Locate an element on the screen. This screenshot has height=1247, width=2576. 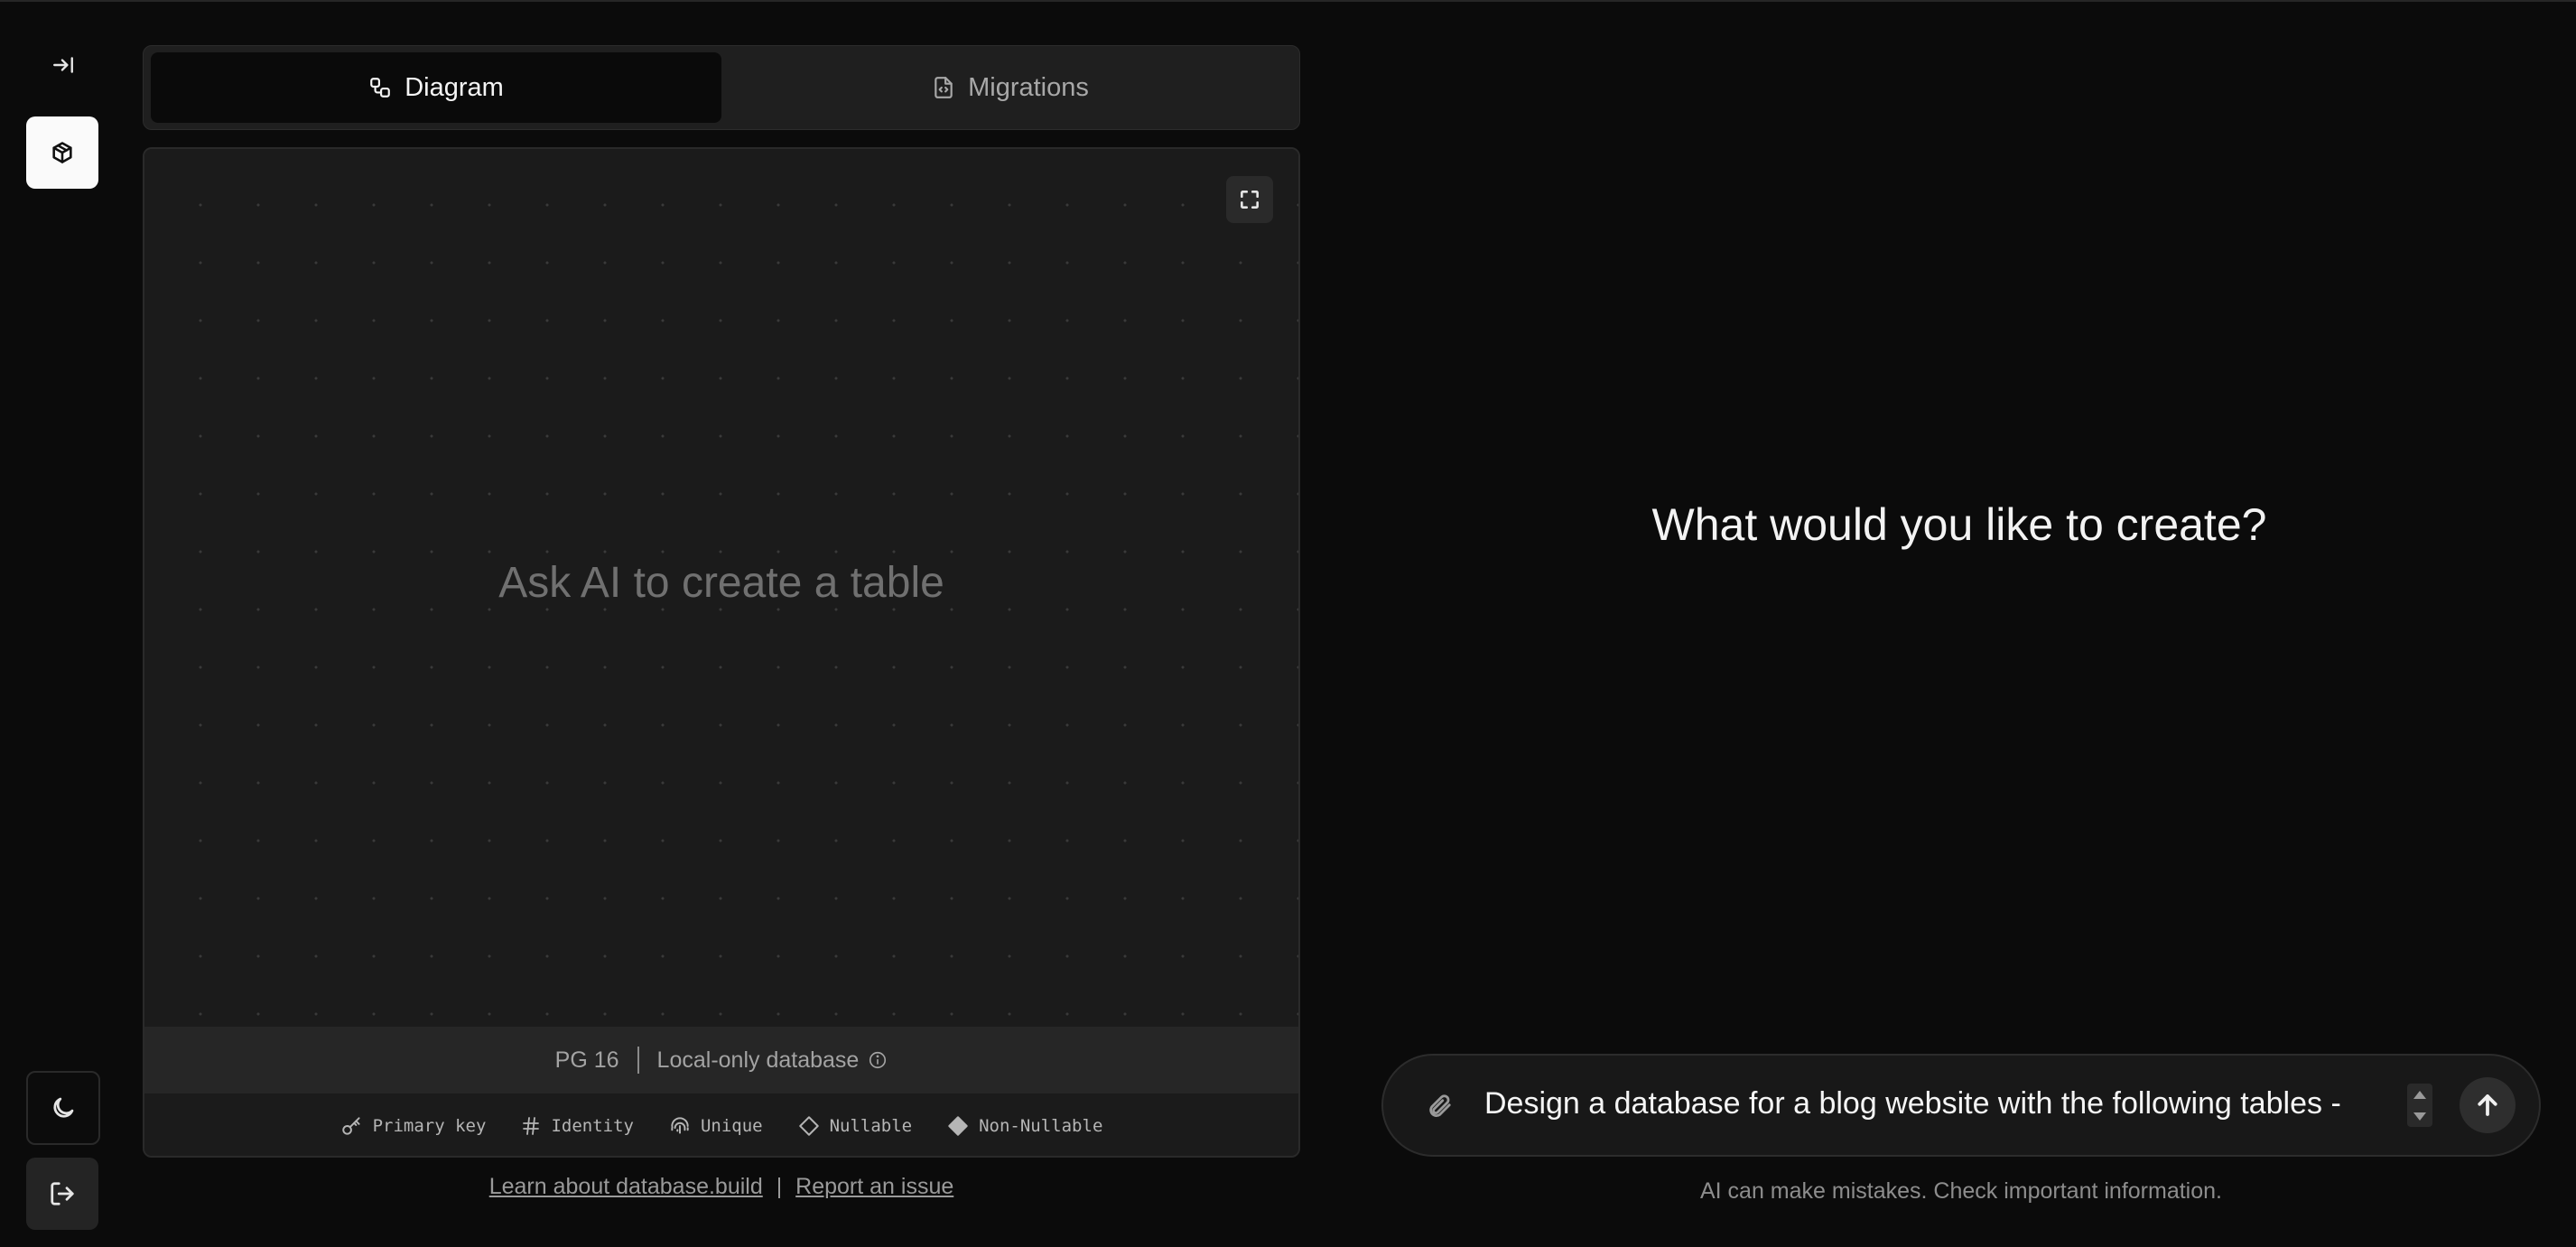
tab-migrations: Migrations is located at coordinates (1010, 87).